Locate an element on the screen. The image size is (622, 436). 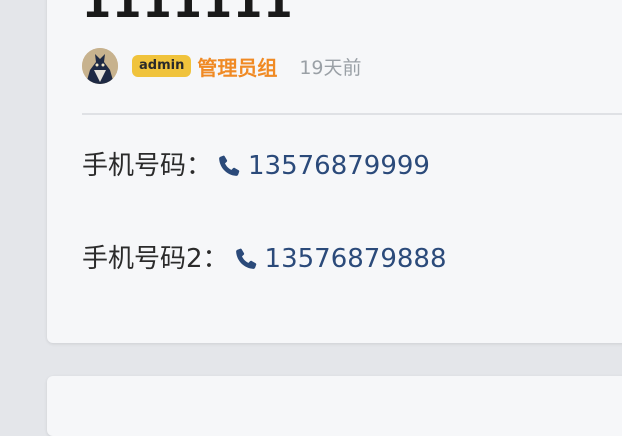
avatar is located at coordinates (100, 66).